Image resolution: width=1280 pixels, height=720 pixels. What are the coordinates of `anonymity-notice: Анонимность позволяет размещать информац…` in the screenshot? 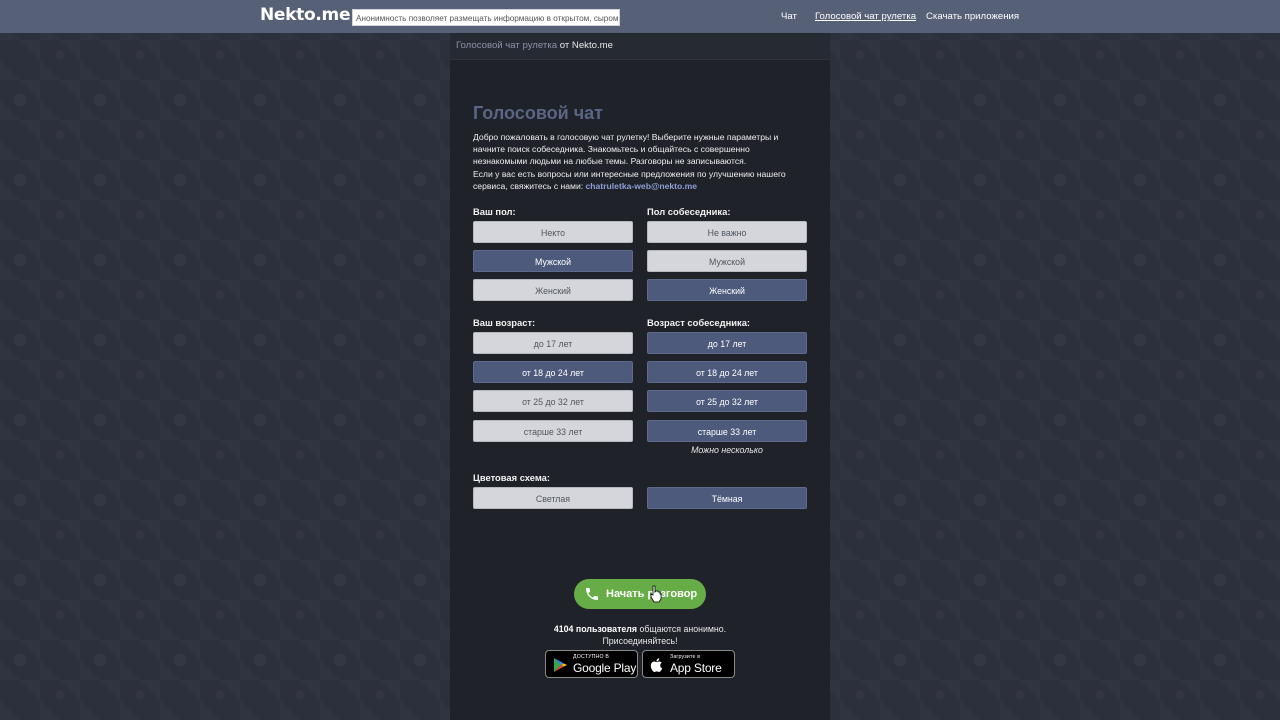 It's located at (486, 17).